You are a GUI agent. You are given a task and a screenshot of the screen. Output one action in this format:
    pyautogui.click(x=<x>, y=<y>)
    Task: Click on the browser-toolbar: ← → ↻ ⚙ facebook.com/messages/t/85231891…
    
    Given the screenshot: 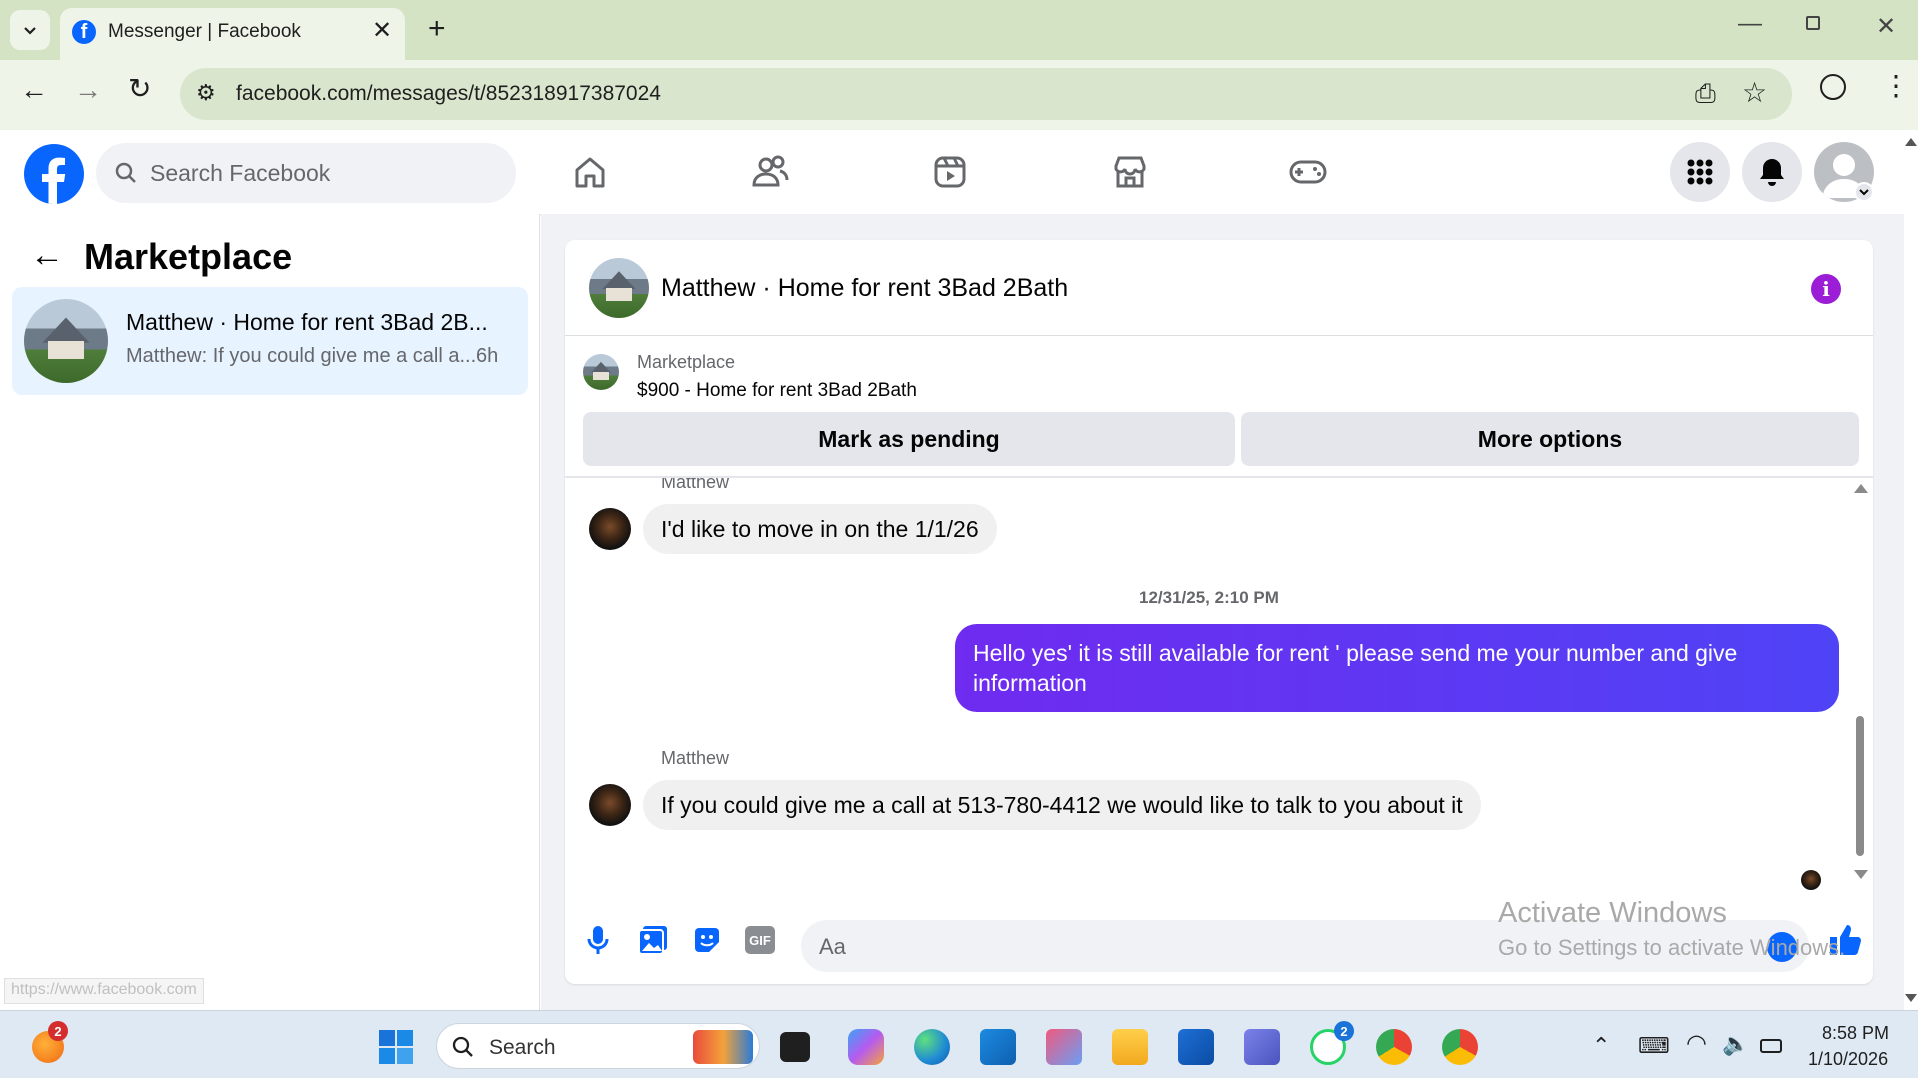 What is the action you would take?
    pyautogui.click(x=959, y=95)
    